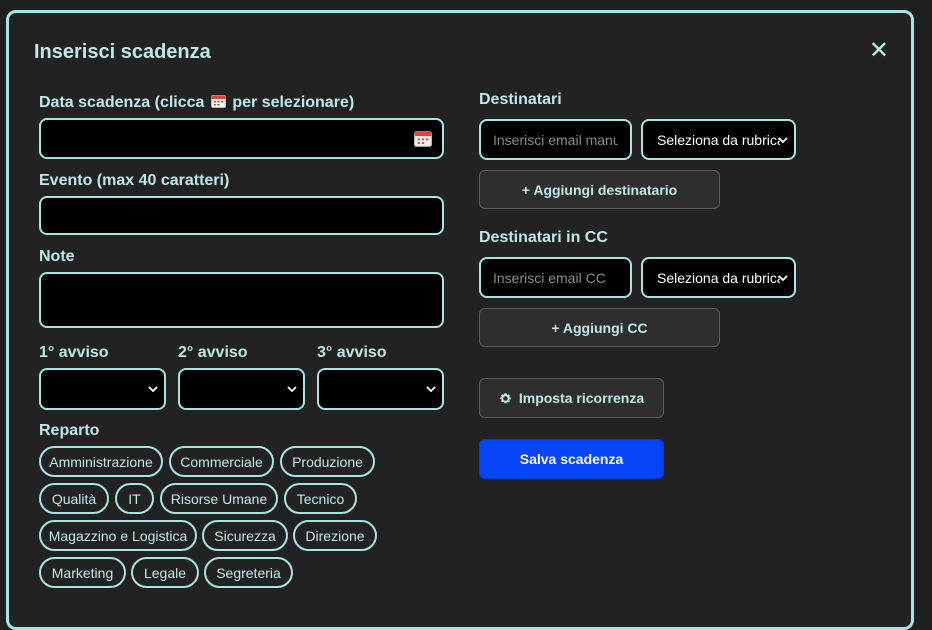 This screenshot has width=932, height=630. I want to click on recurrence-label: Imposta ricorrenza, so click(581, 398).